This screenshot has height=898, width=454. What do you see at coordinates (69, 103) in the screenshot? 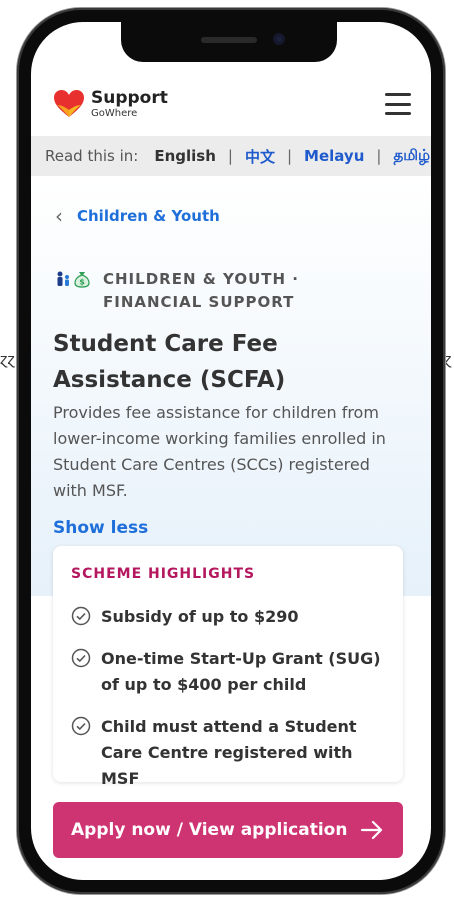
I see `heart-hands-logo-icon` at bounding box center [69, 103].